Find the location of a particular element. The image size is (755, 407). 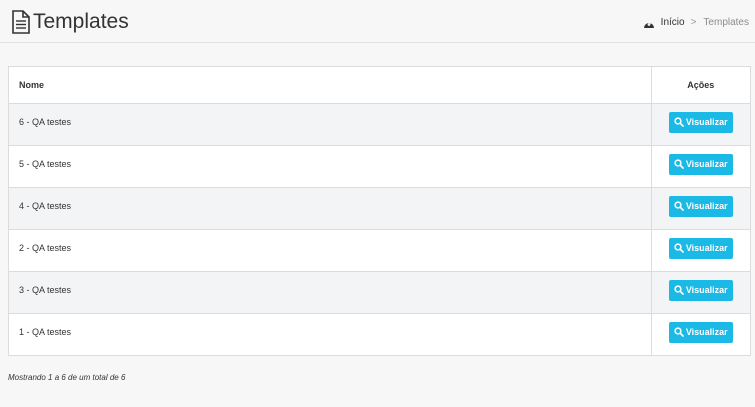

template-name-cell: 5 - QA testes is located at coordinates (330, 166).